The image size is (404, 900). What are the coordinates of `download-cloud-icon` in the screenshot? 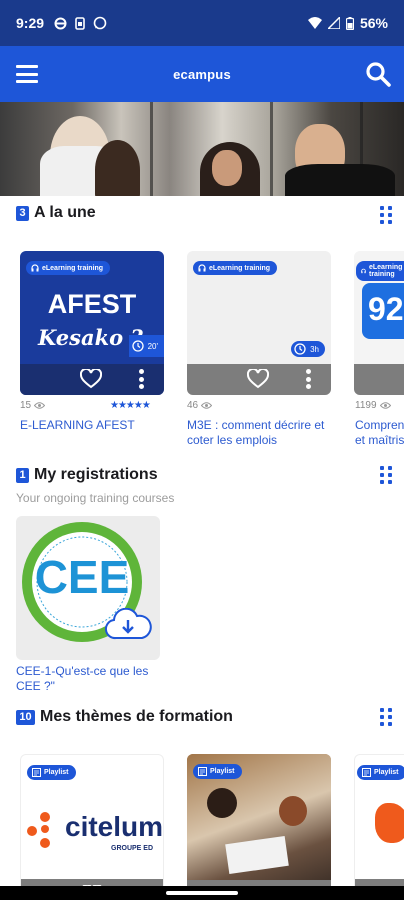 It's located at (128, 625).